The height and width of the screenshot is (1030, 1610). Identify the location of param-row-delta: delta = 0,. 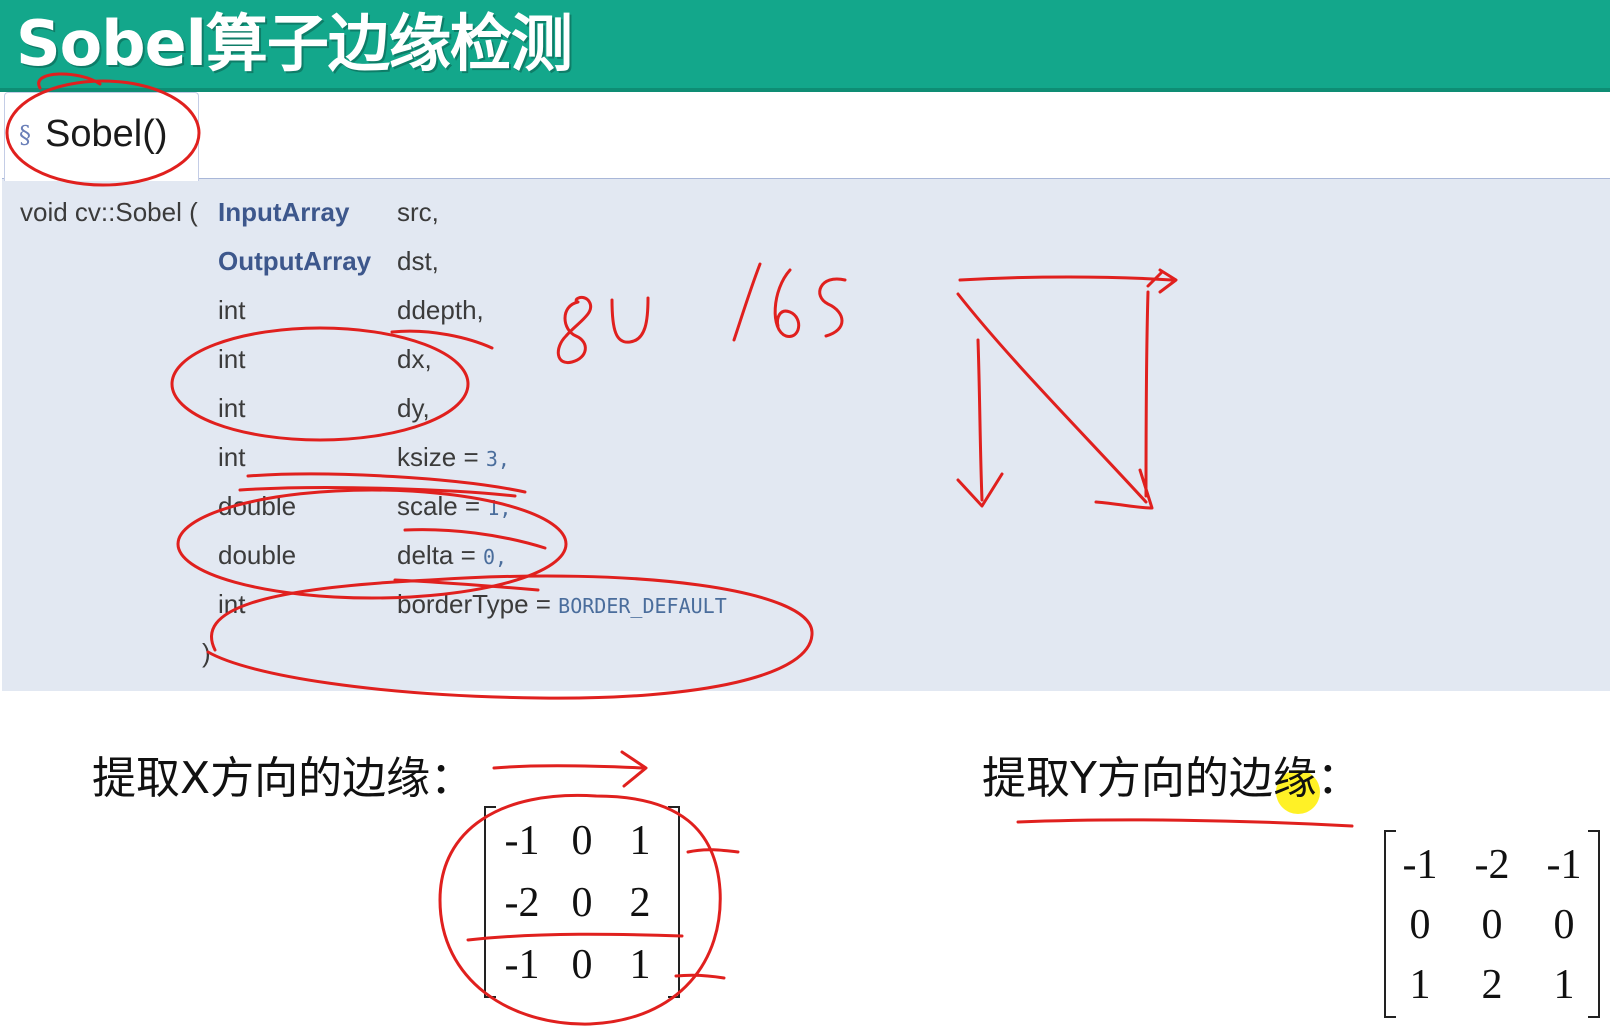
(452, 556).